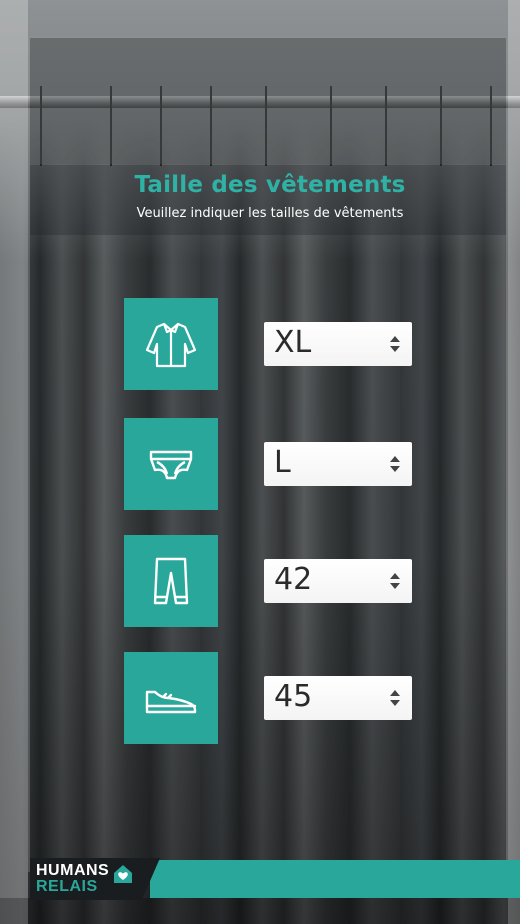 The width and height of the screenshot is (520, 924). I want to click on underwear-size-select: L, so click(338, 464).